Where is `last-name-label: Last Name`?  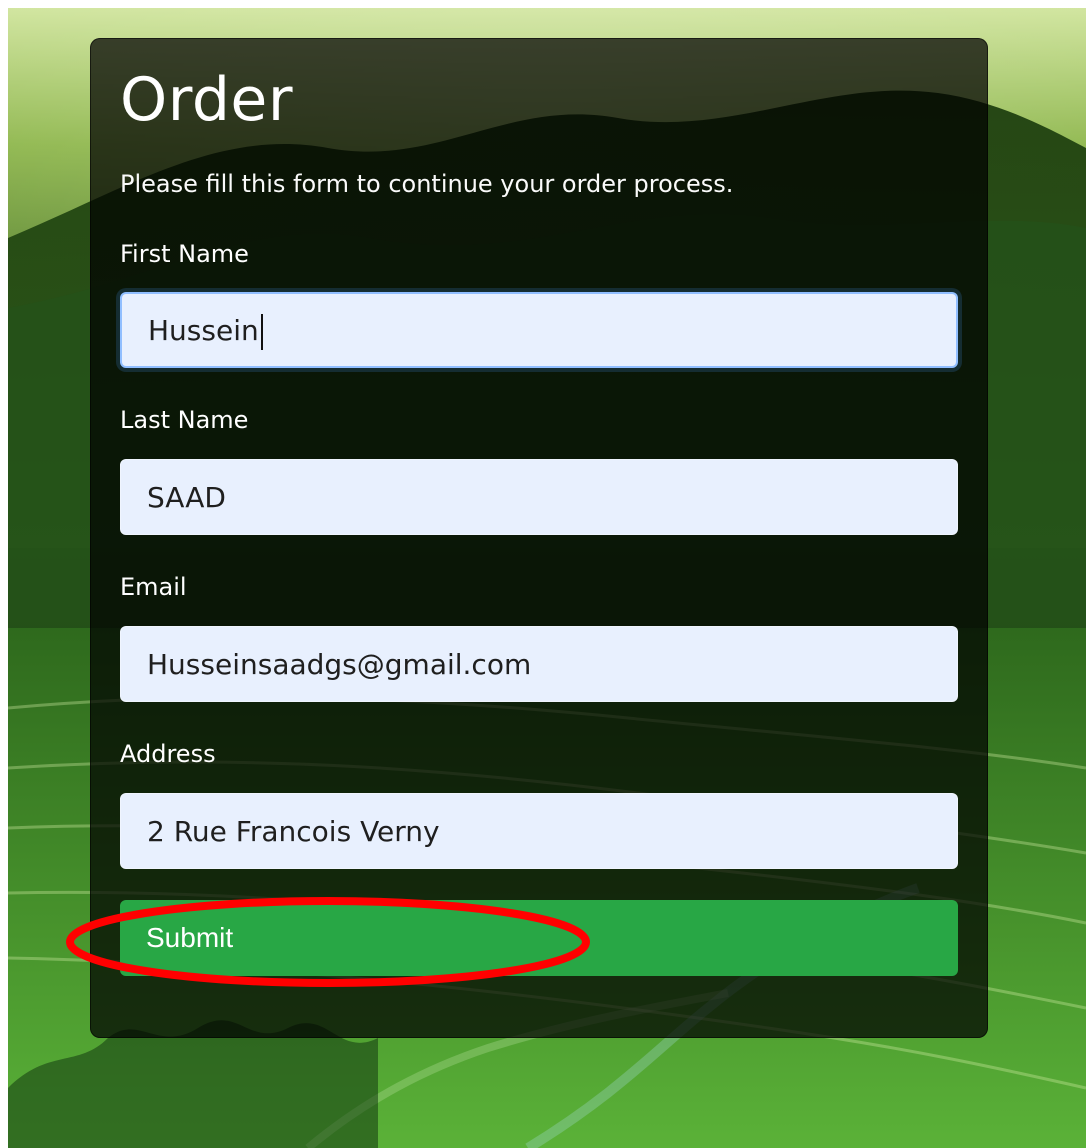 last-name-label: Last Name is located at coordinates (184, 420).